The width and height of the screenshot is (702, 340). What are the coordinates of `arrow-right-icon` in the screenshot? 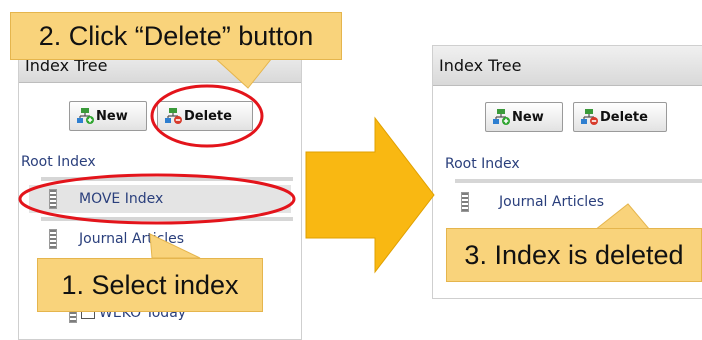 It's located at (370, 195).